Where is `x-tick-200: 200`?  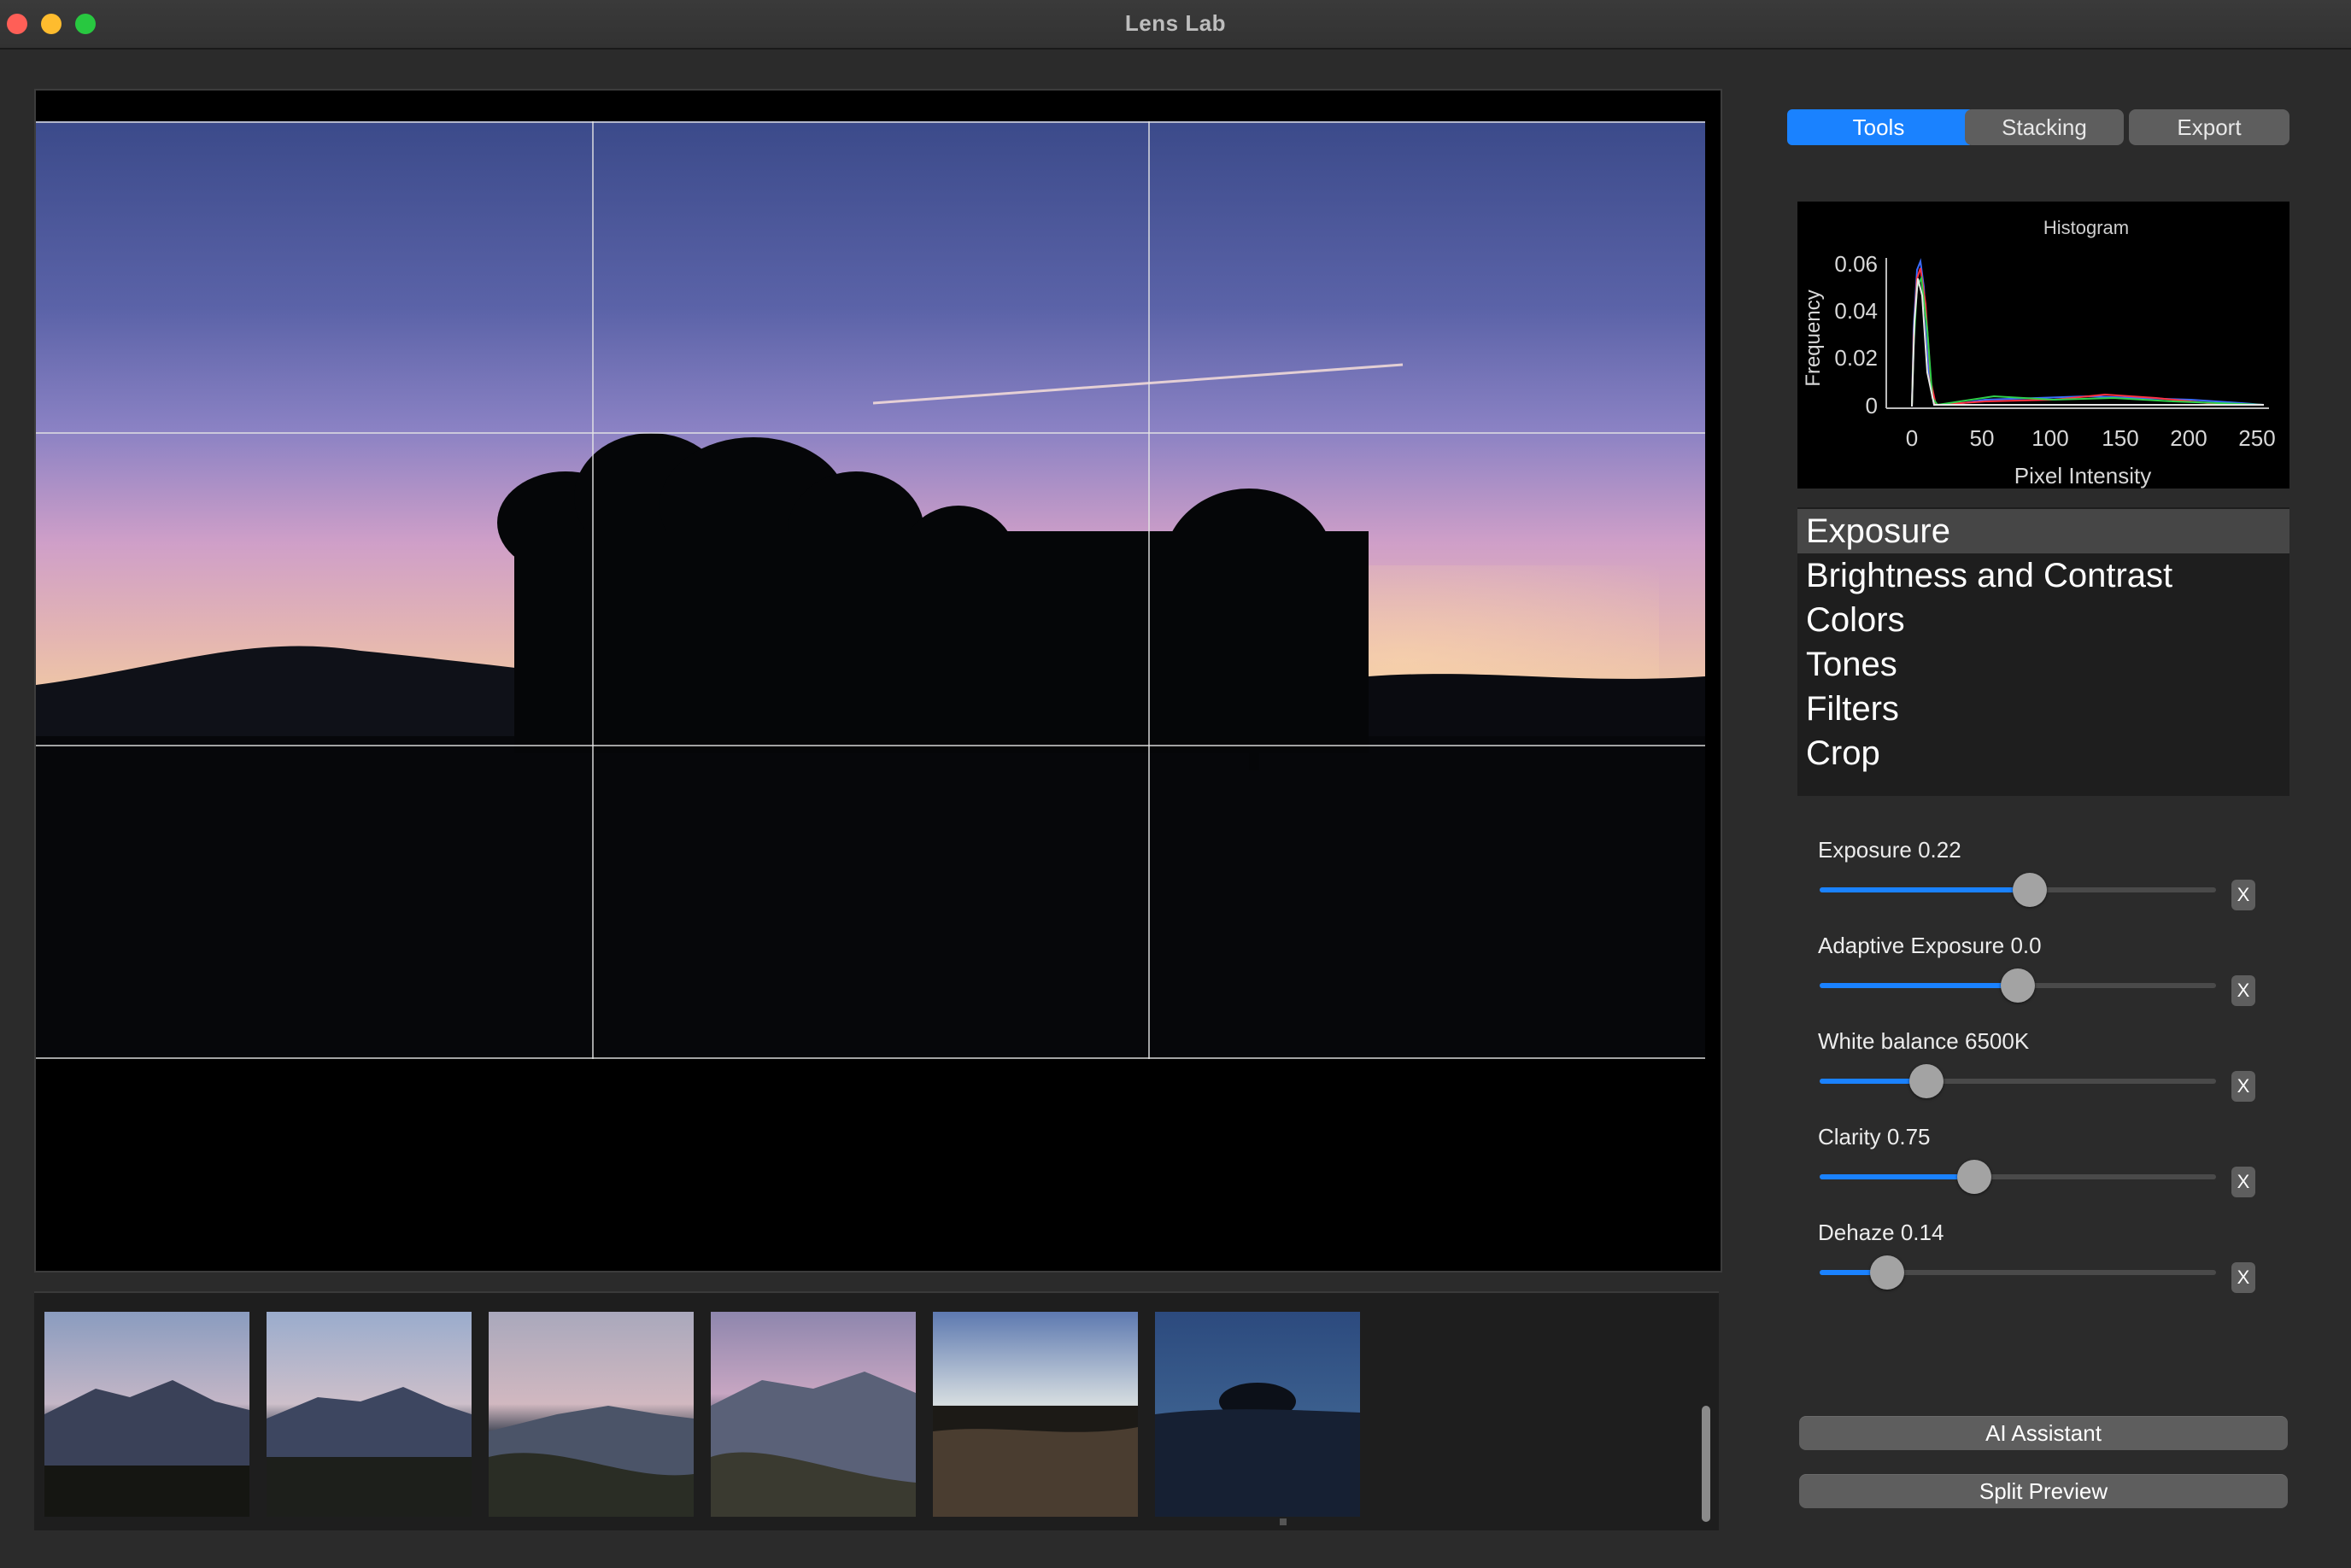 x-tick-200: 200 is located at coordinates (2188, 438).